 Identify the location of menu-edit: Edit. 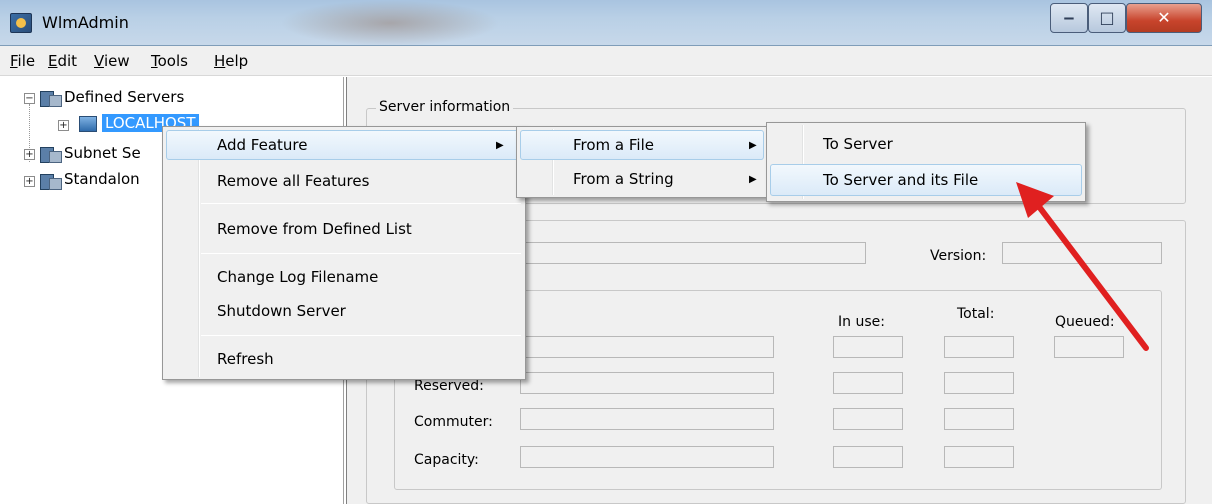
(62, 61).